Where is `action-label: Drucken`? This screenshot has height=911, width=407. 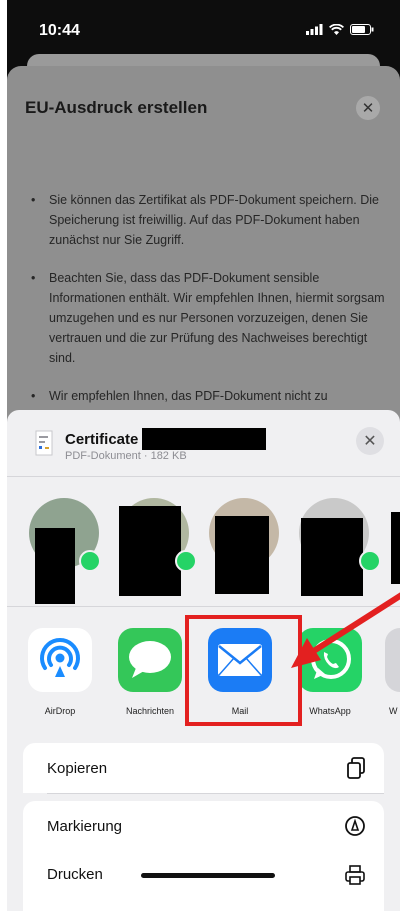 action-label: Drucken is located at coordinates (75, 874).